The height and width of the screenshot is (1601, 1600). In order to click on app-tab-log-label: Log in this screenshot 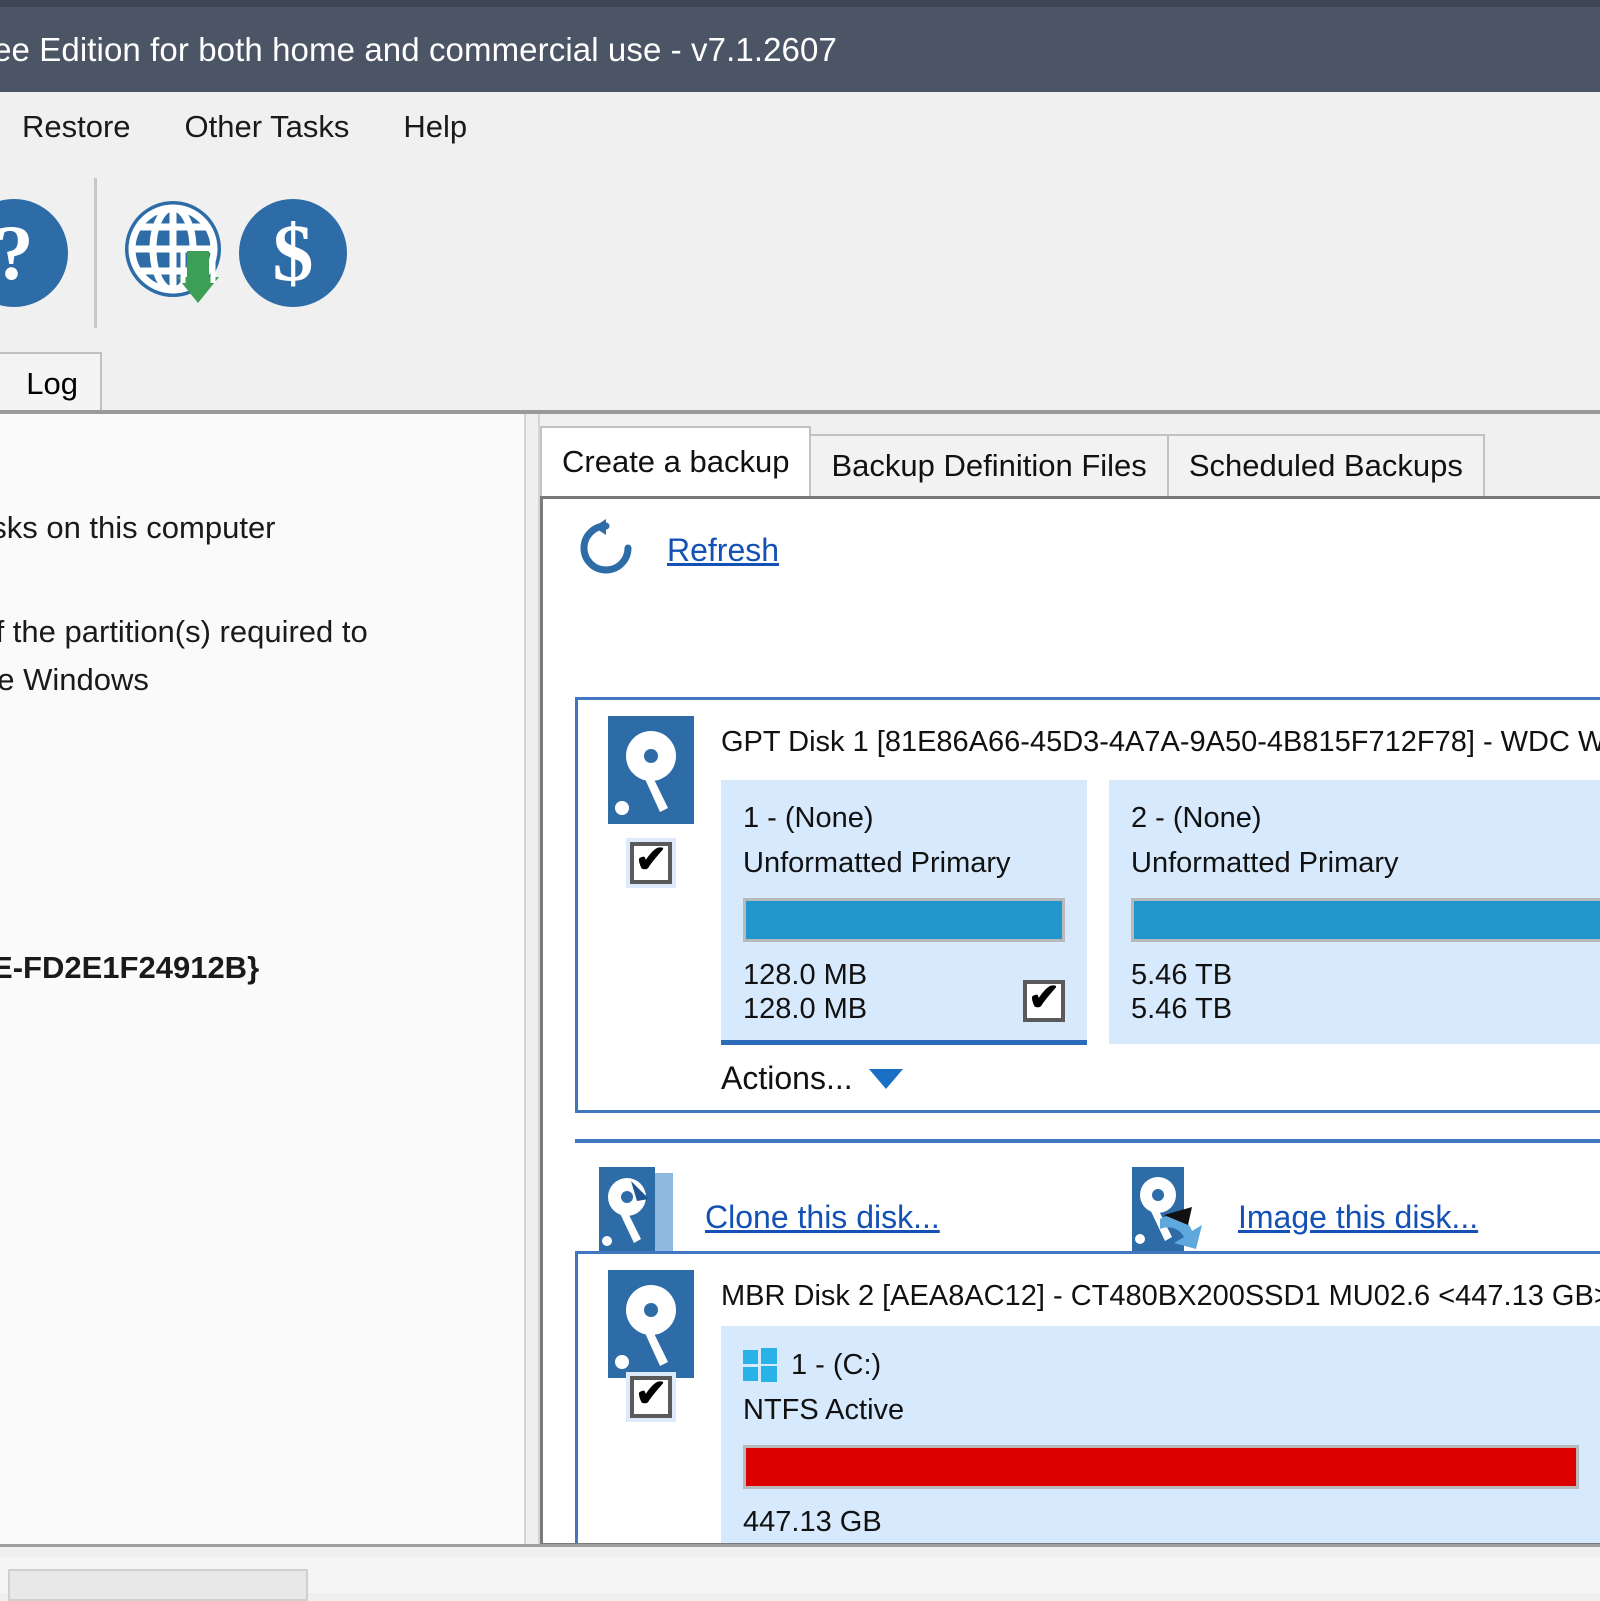, I will do `click(52, 383)`.